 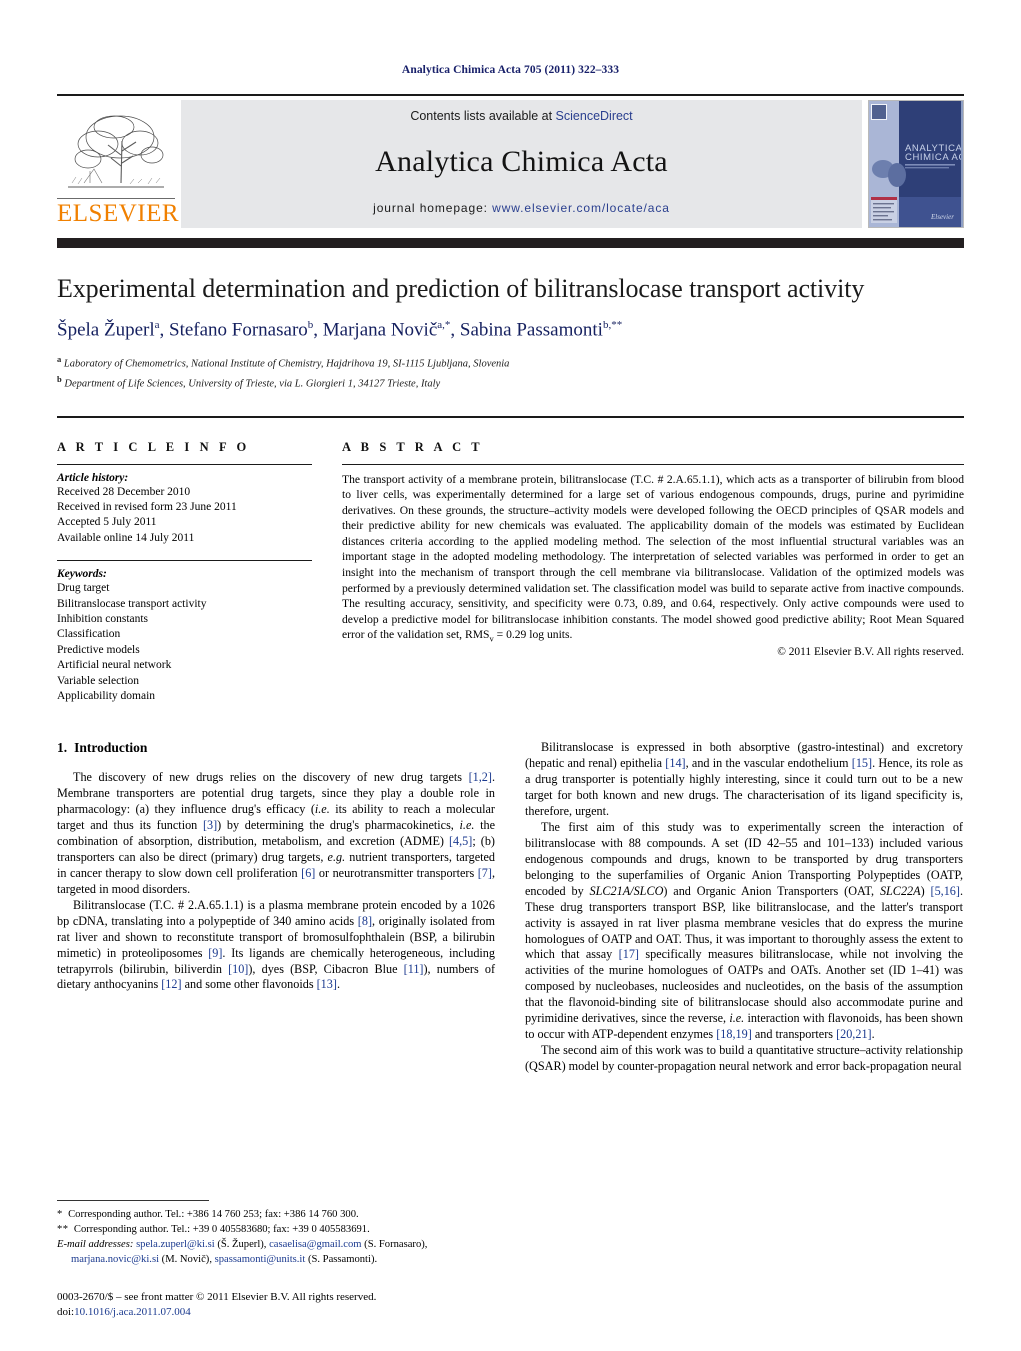 What do you see at coordinates (171, 984) in the screenshot?
I see `citation-ref: [12]` at bounding box center [171, 984].